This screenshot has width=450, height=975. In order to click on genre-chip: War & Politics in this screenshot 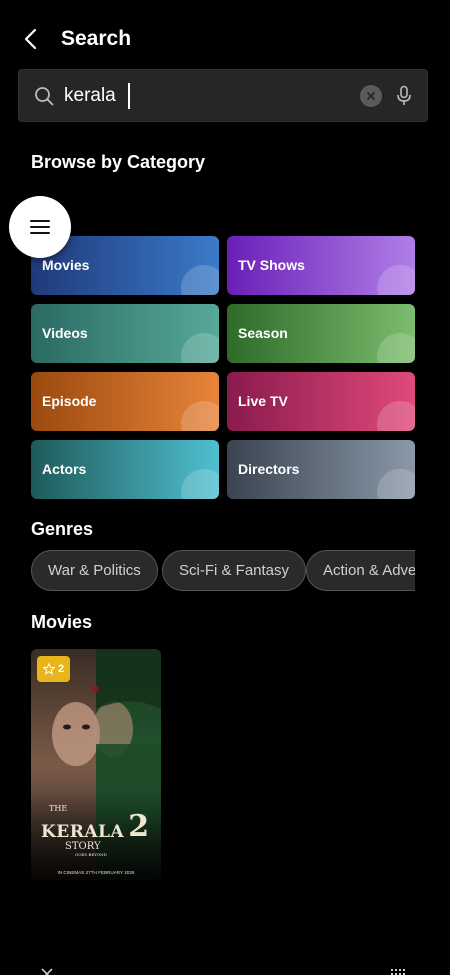, I will do `click(94, 570)`.